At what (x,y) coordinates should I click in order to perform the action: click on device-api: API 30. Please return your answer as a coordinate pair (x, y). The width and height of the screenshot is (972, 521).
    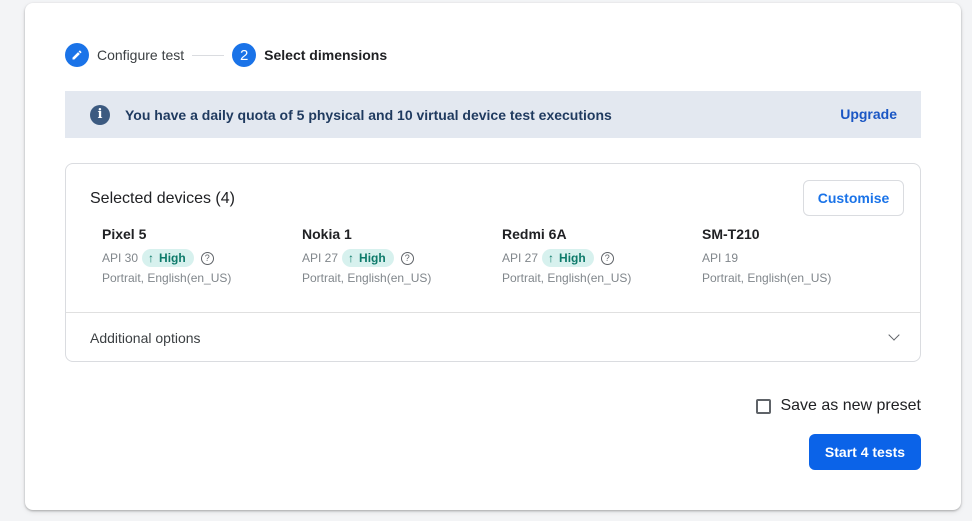
    Looking at the image, I should click on (120, 258).